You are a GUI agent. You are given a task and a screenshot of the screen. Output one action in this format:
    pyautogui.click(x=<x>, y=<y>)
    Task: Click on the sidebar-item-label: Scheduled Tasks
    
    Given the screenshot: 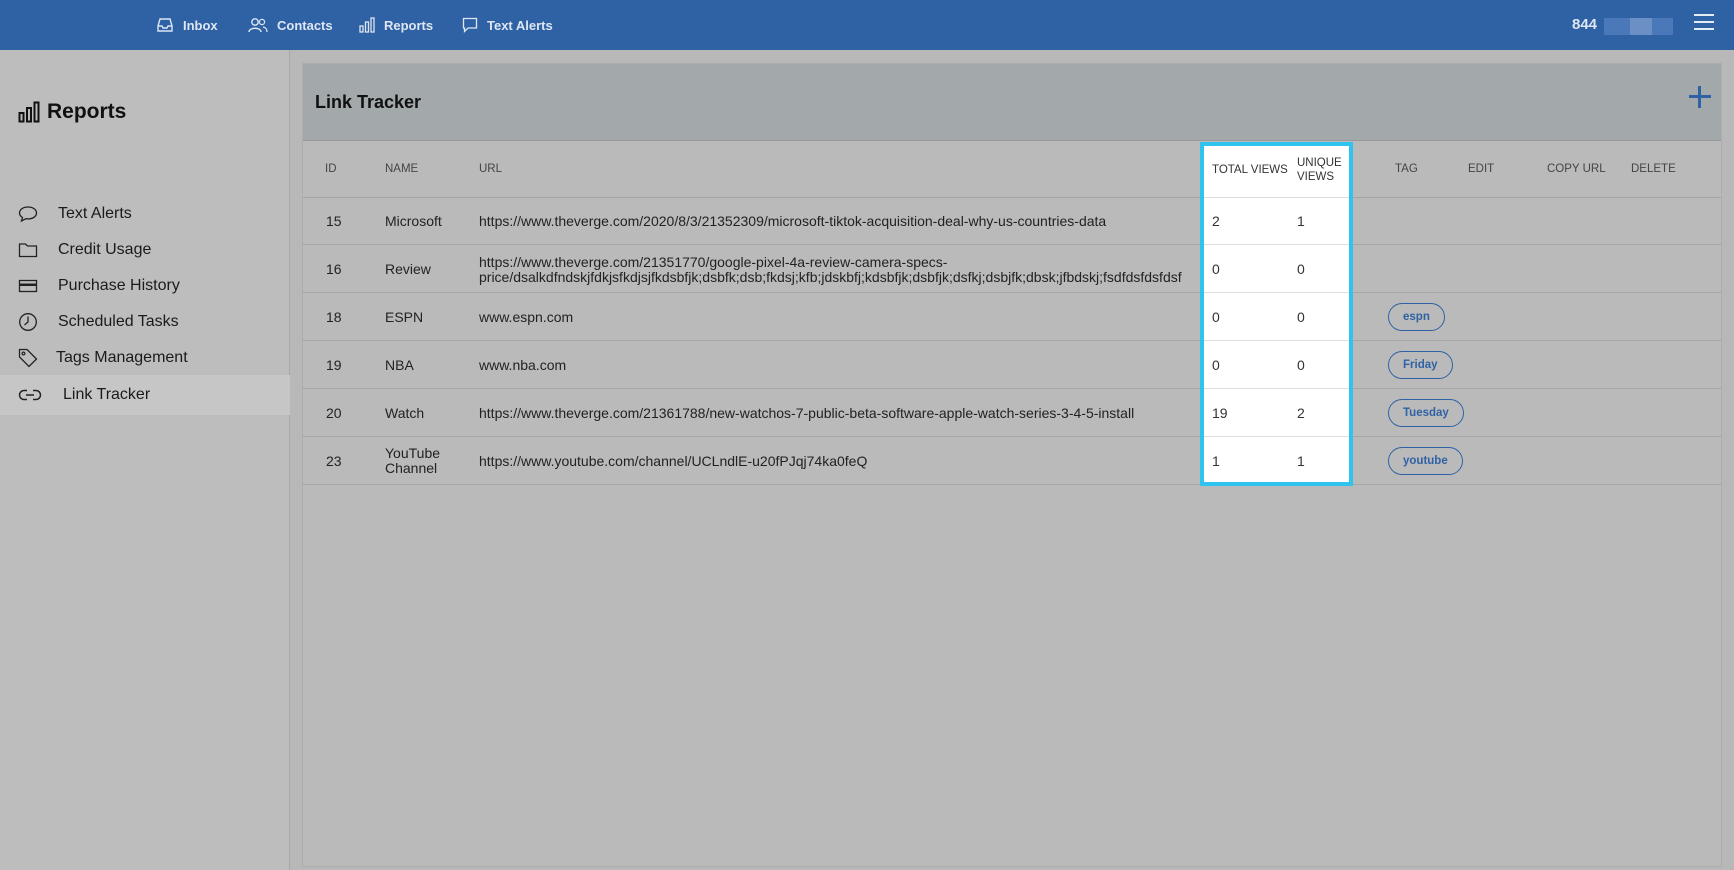 What is the action you would take?
    pyautogui.click(x=118, y=321)
    